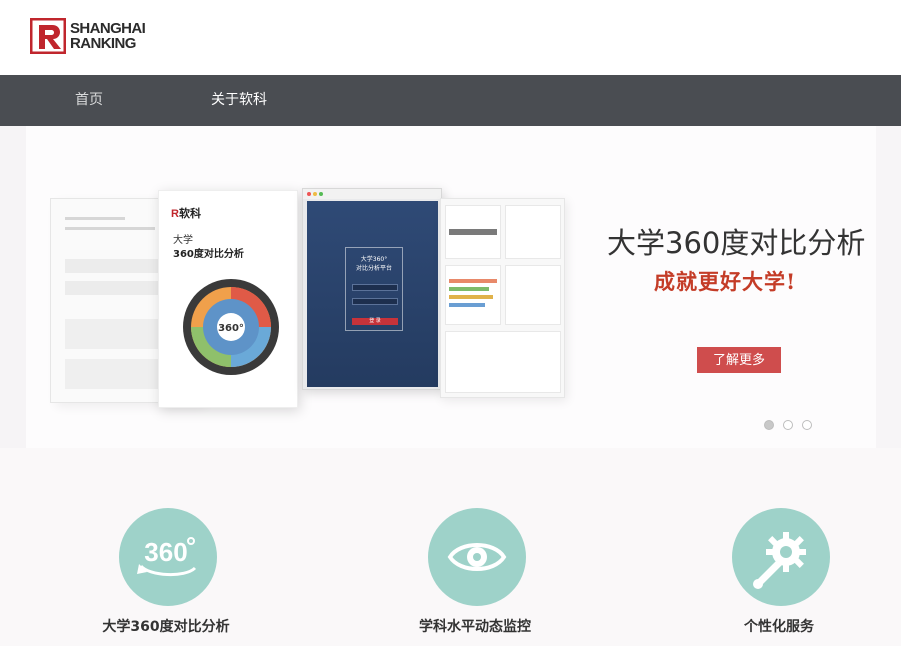 The height and width of the screenshot is (646, 901). I want to click on 360-icon: 360, so click(168, 557).